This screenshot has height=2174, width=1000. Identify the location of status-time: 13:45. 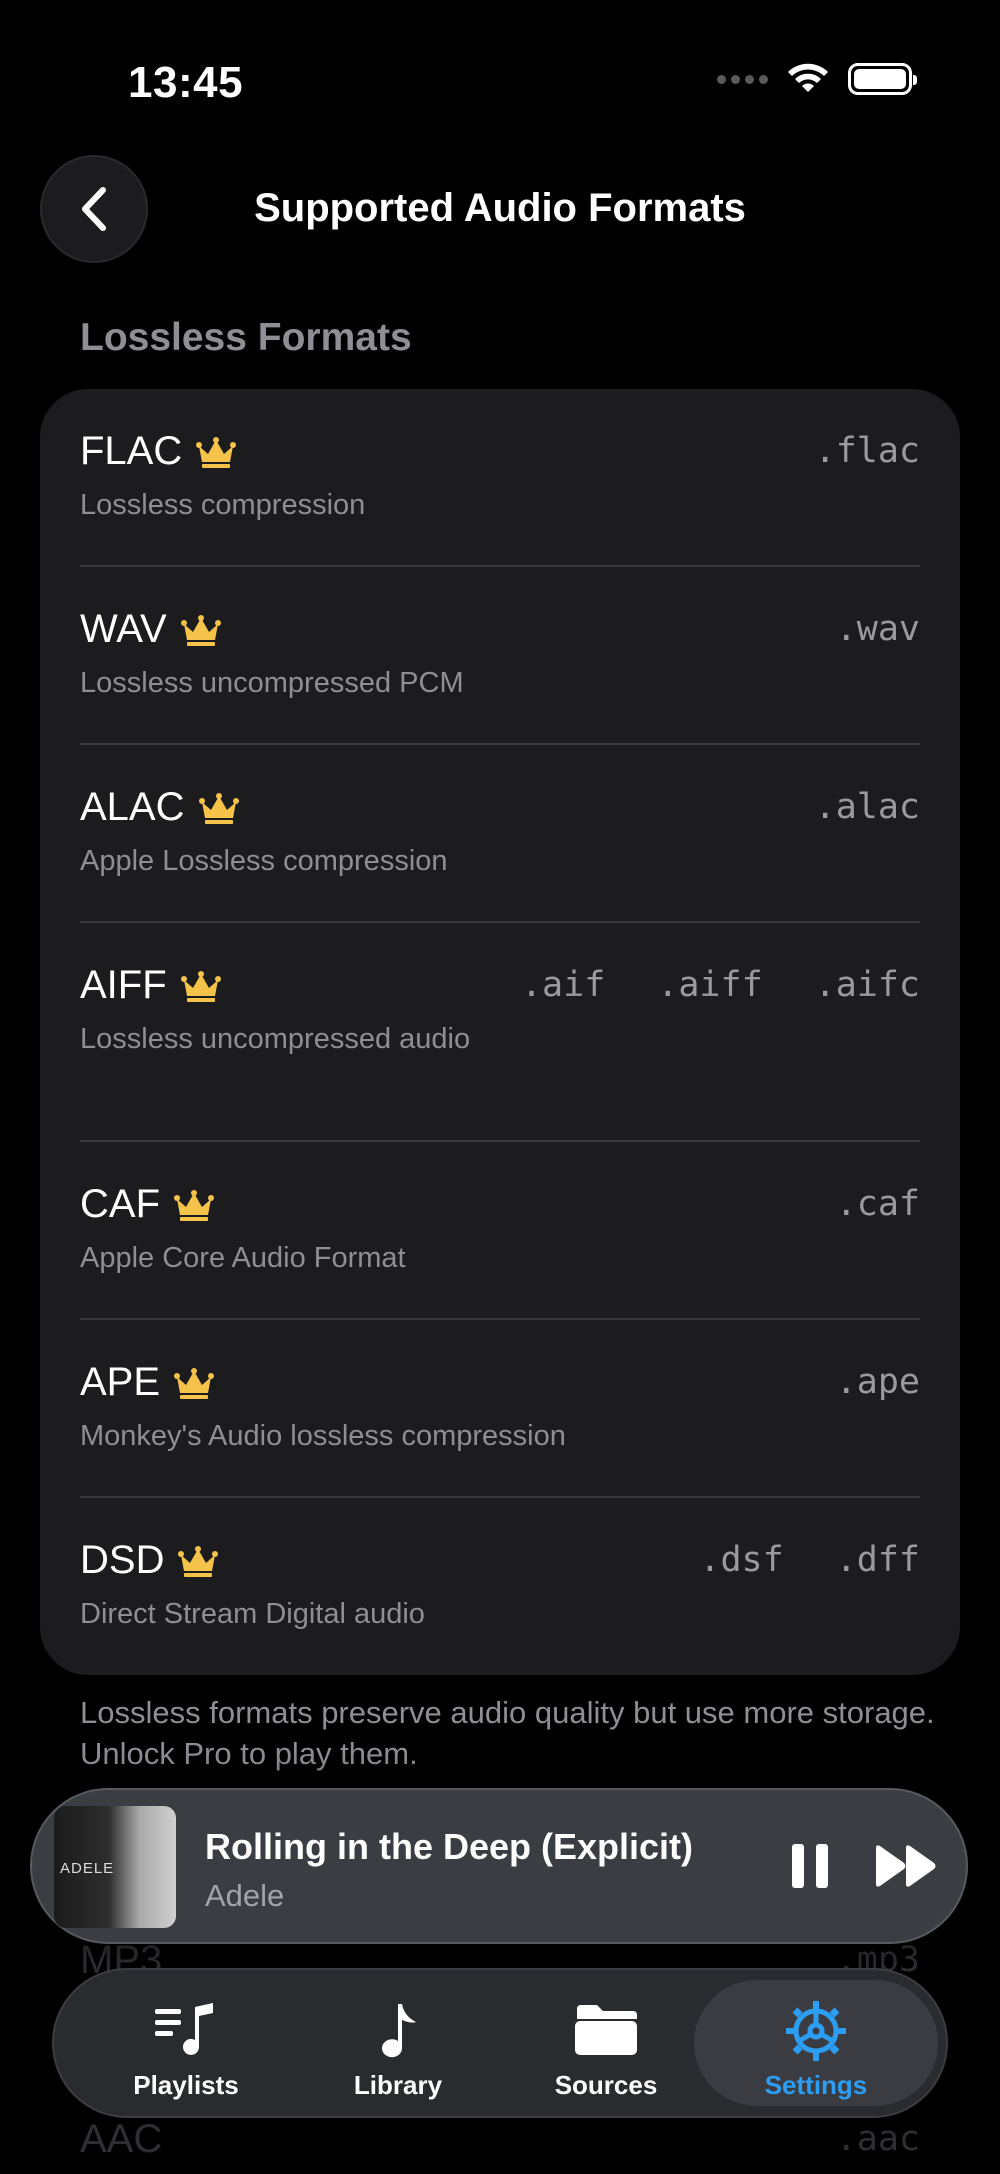
(186, 82).